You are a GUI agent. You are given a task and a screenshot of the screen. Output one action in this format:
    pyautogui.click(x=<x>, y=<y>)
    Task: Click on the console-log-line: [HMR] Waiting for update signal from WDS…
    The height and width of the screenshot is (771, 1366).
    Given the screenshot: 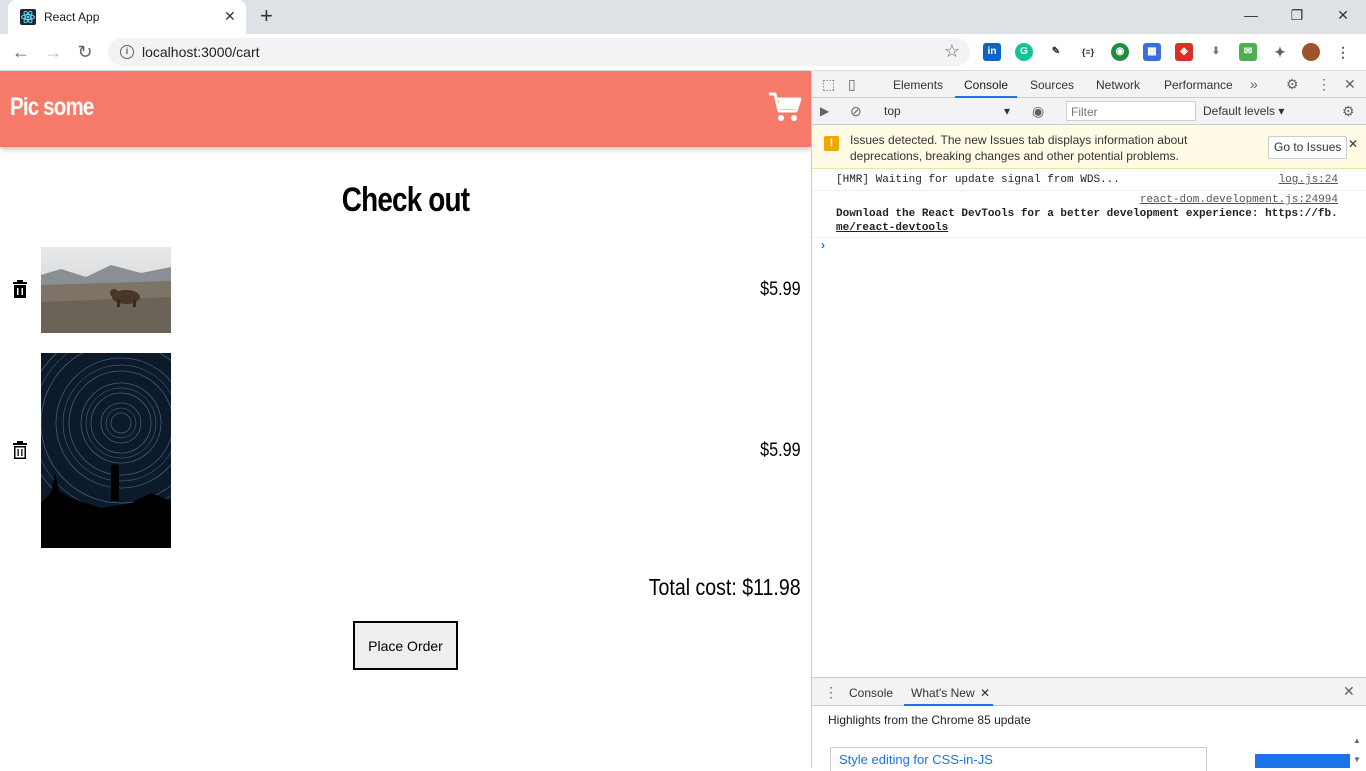 What is the action you would take?
    pyautogui.click(x=978, y=180)
    